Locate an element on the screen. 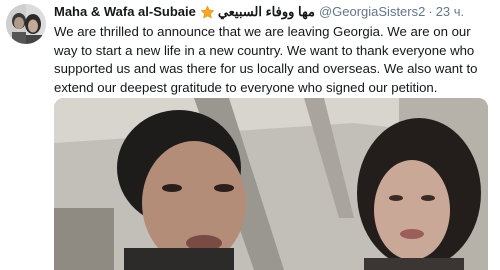 This screenshot has width=500, height=270. author-handle: @GeorgiaSisters2 is located at coordinates (372, 12).